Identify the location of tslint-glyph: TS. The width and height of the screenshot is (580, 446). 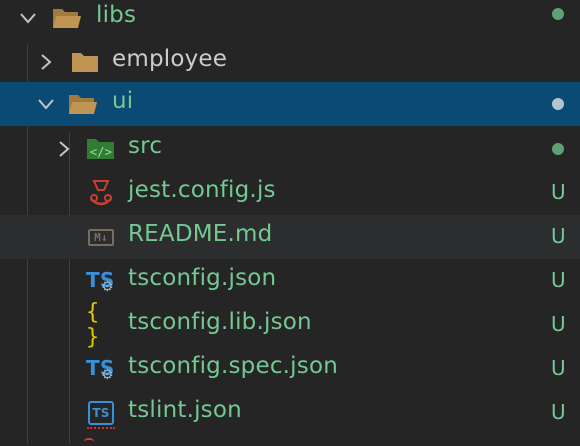
(101, 415).